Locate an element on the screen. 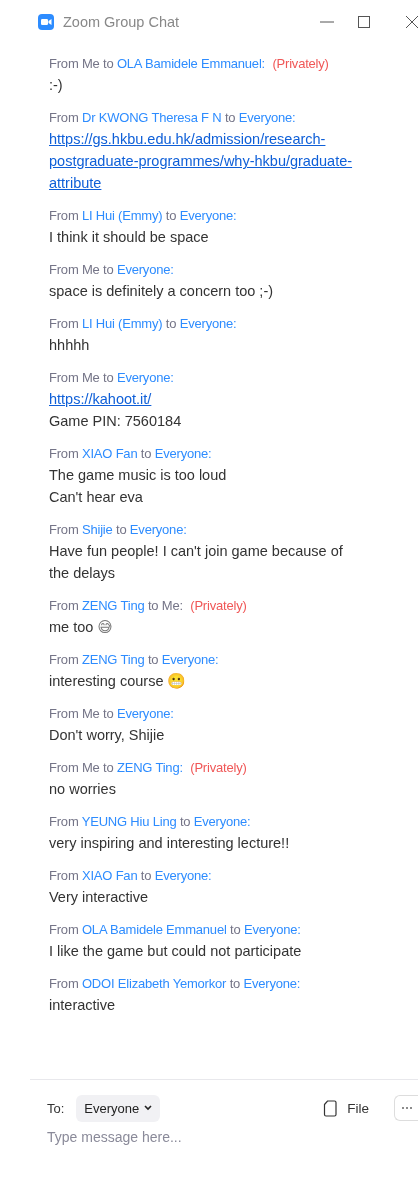 This screenshot has width=418, height=1184. message-header: From OLA Bamidele Emmanuel to Everyone: is located at coordinates (175, 930).